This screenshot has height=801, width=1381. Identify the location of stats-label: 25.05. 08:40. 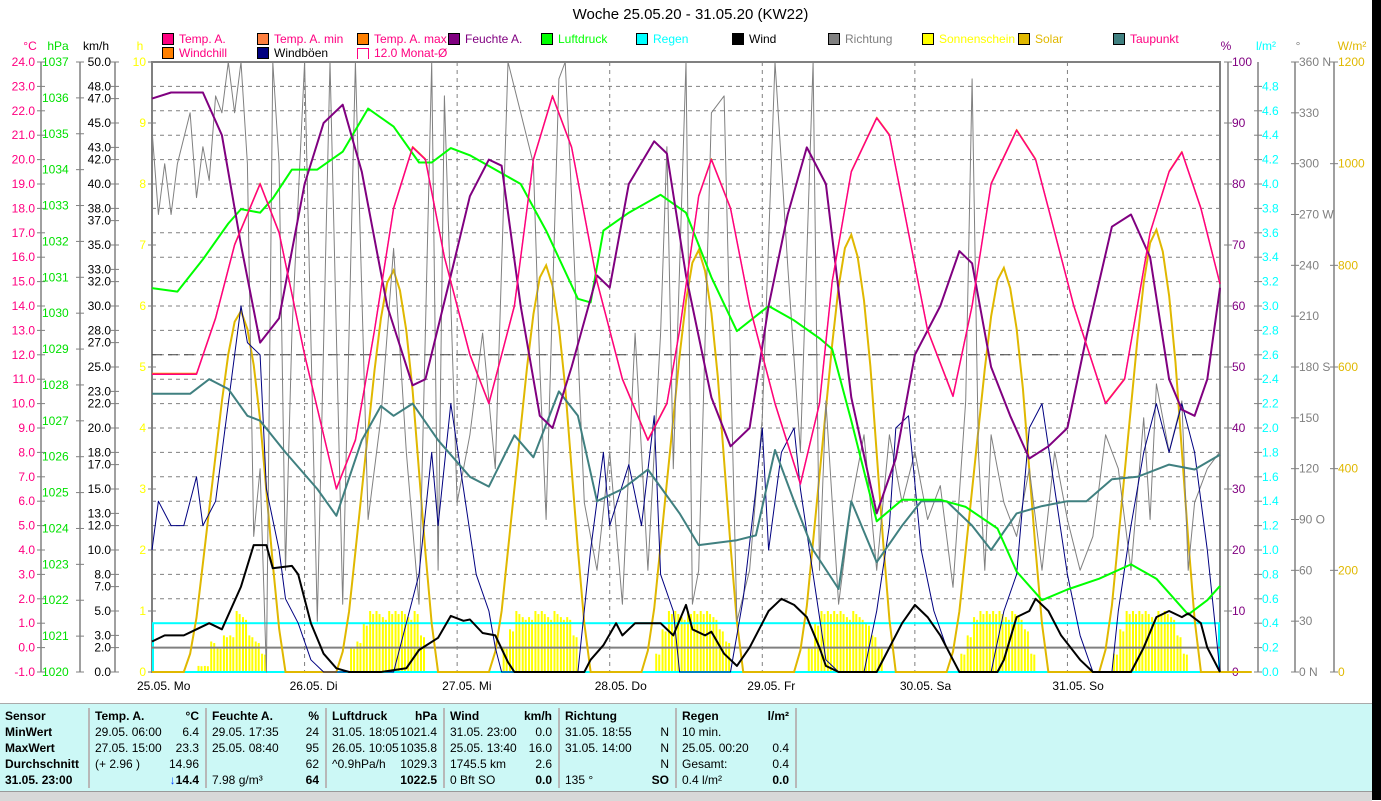
(245, 748).